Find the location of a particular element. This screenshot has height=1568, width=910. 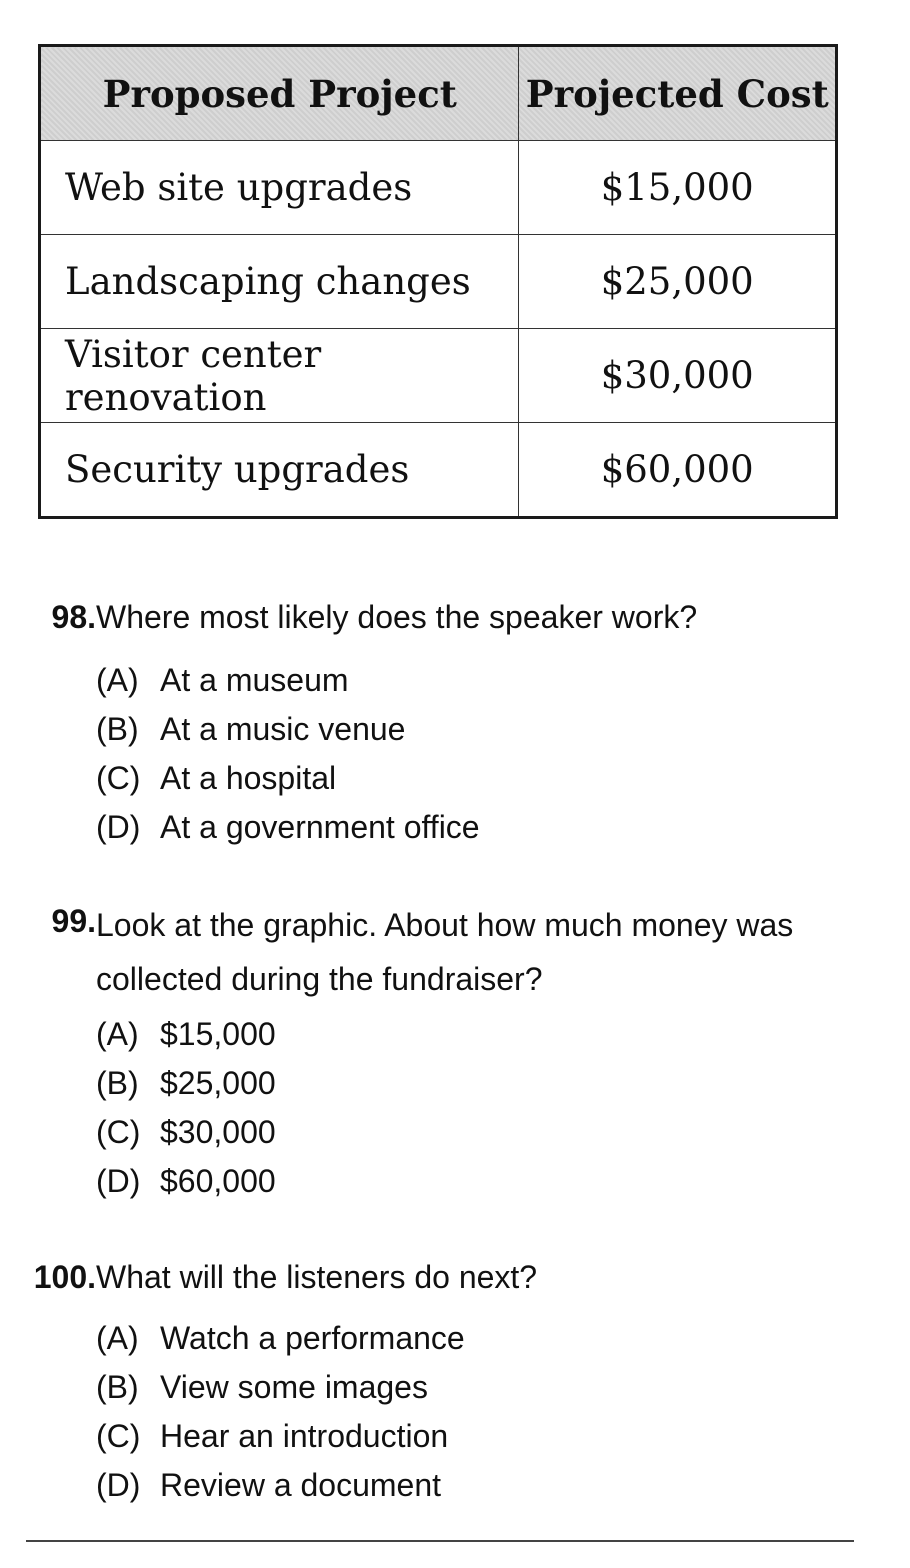

question-number: 99. is located at coordinates (73, 921).